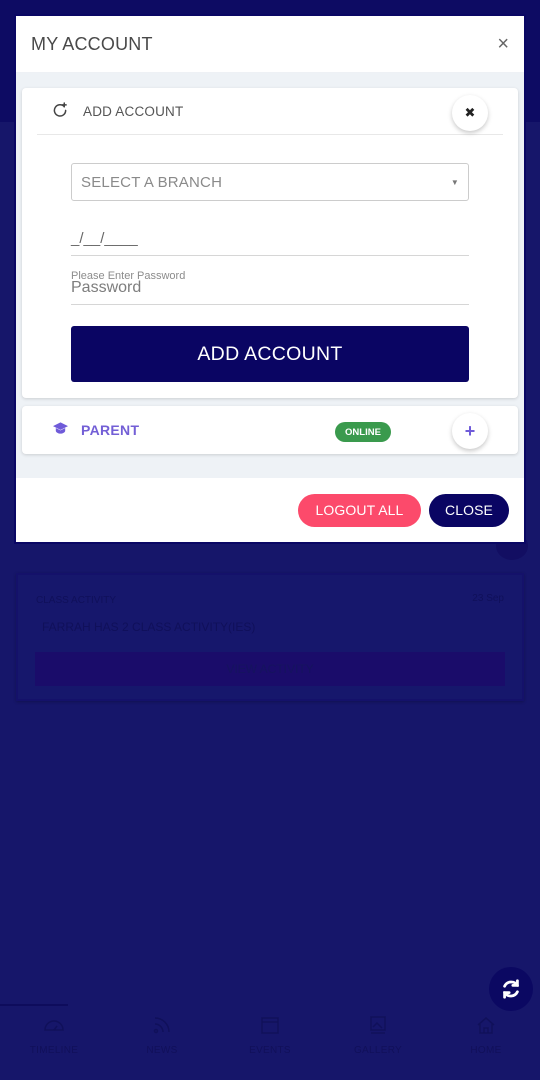  What do you see at coordinates (270, 1050) in the screenshot?
I see `nav-label: EVENTS` at bounding box center [270, 1050].